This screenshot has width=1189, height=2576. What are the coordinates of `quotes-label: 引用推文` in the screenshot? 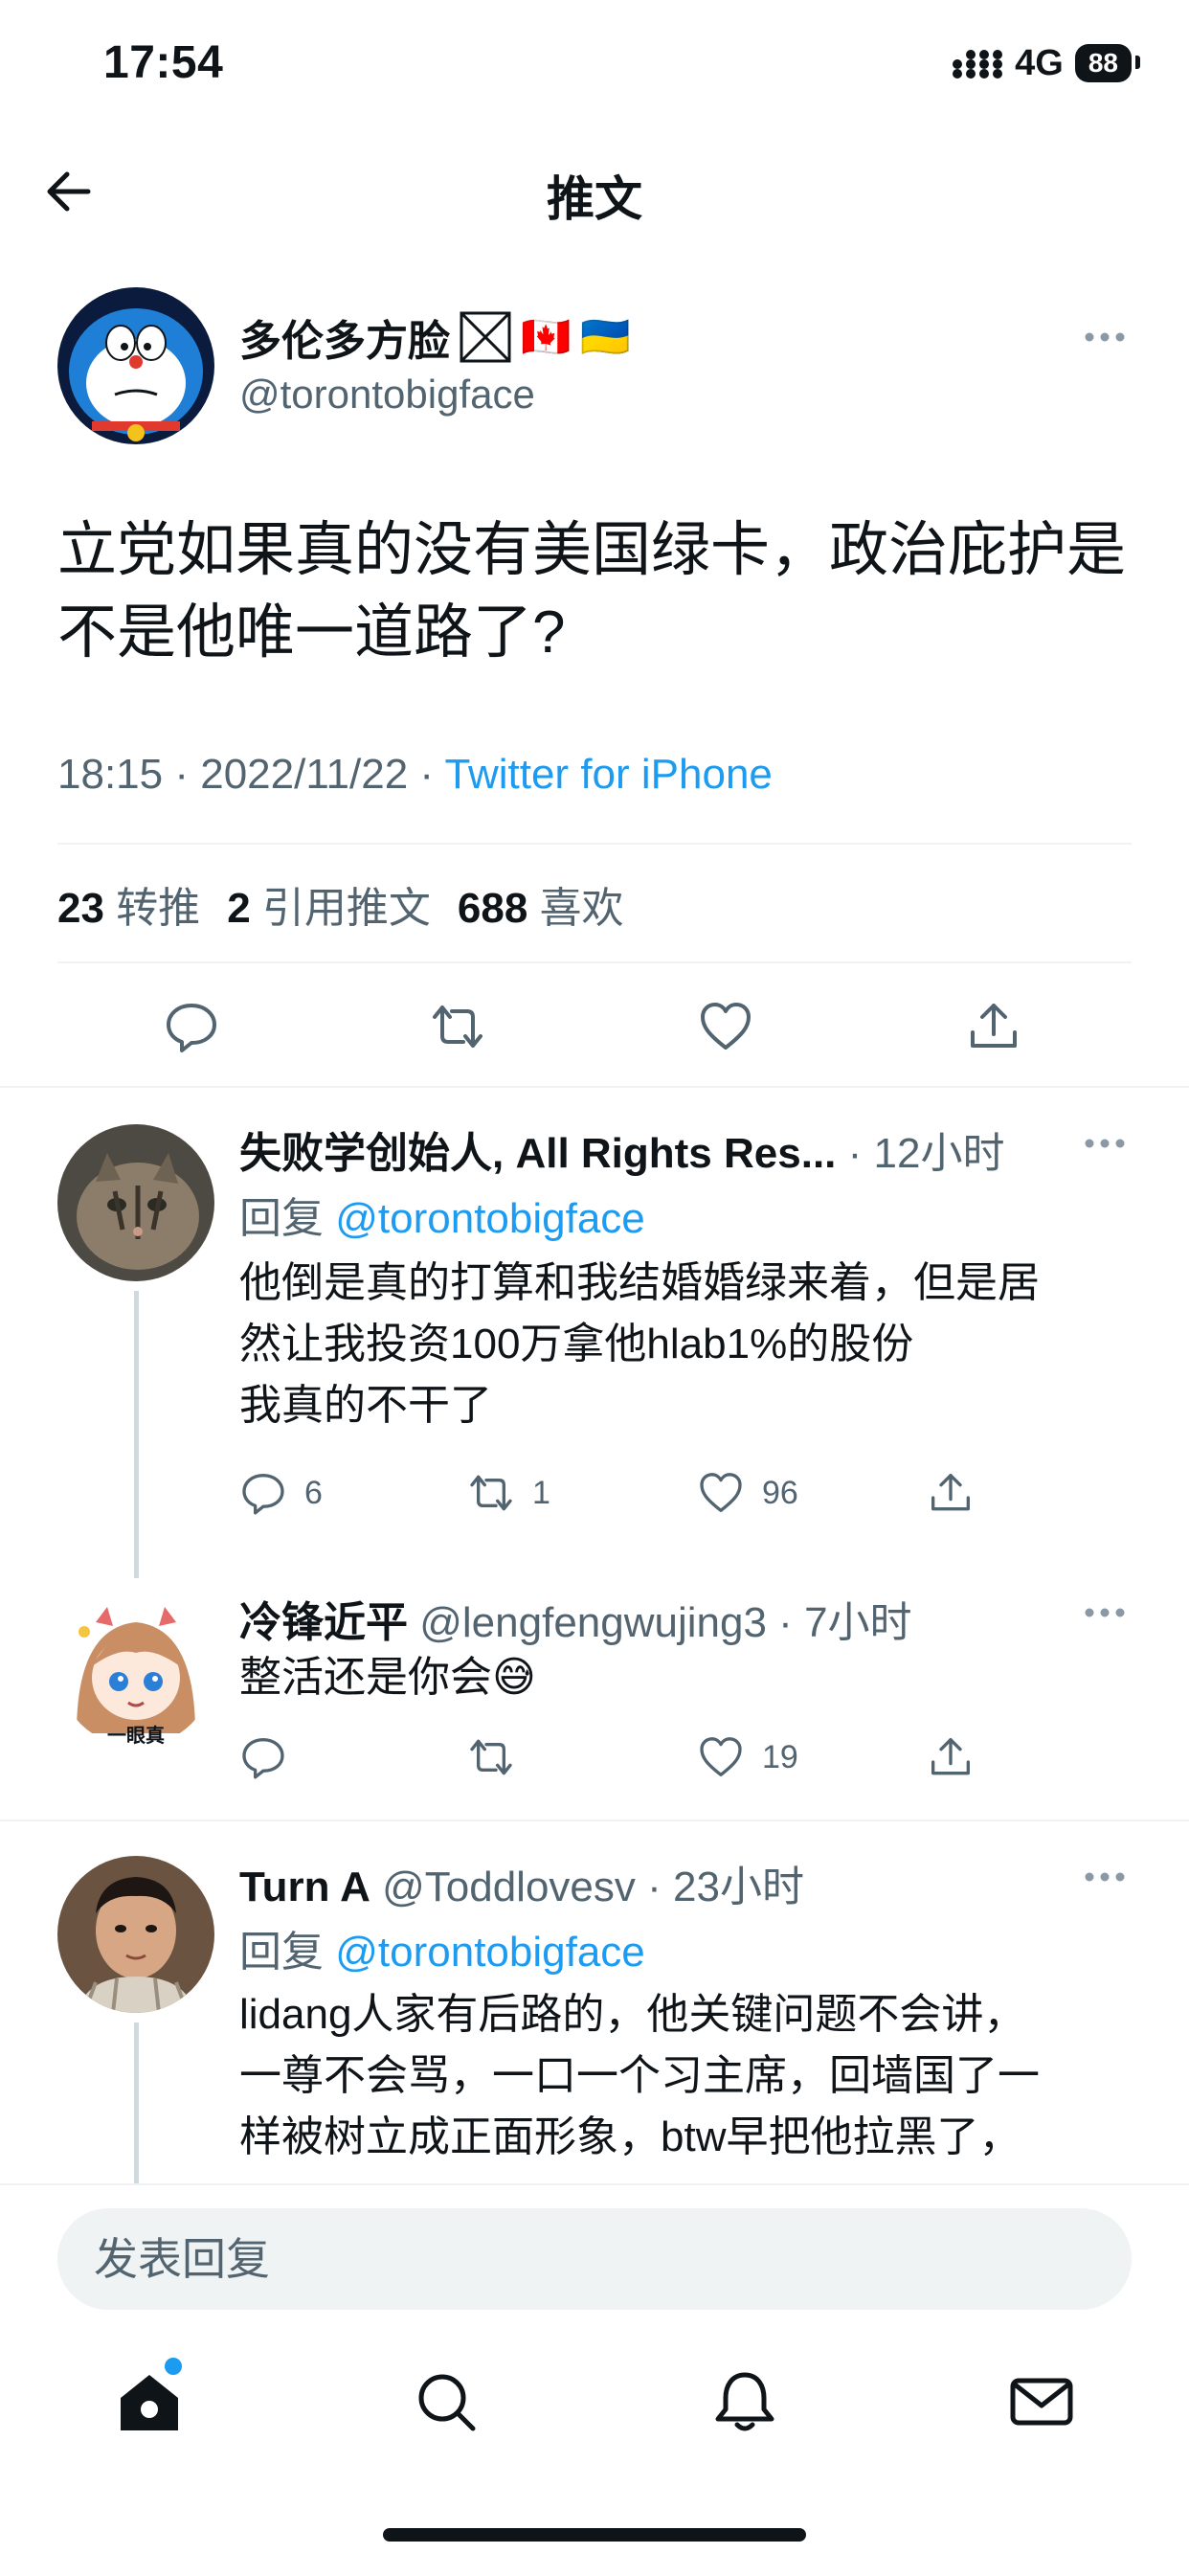 It's located at (346, 908).